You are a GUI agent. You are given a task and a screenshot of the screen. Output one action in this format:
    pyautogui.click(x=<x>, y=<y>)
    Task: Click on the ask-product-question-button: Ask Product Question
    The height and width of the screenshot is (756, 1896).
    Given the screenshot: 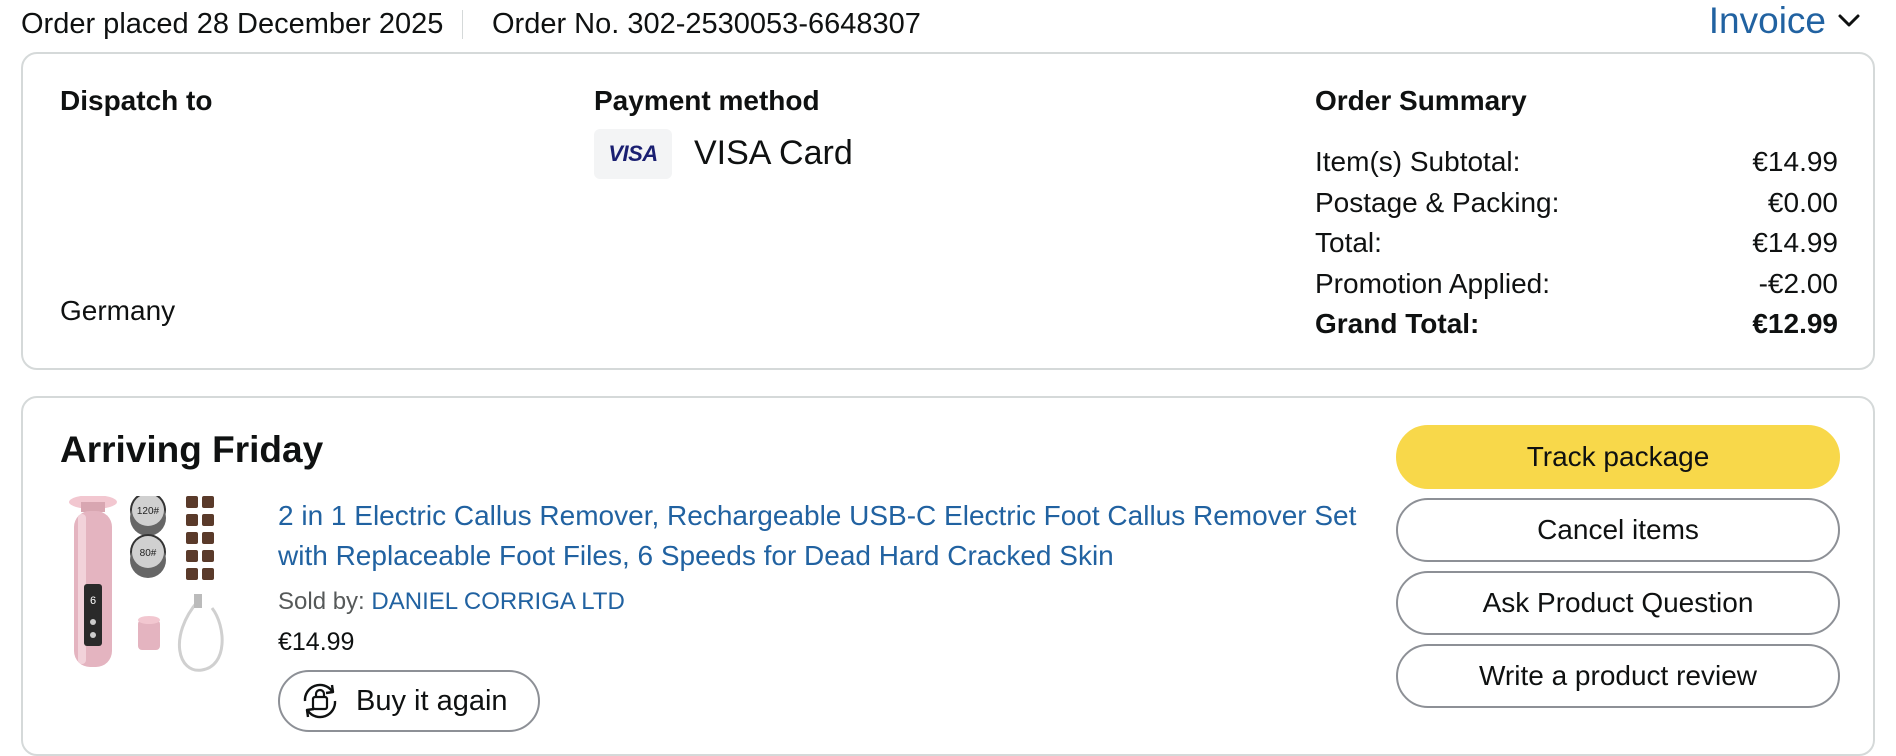 What is the action you would take?
    pyautogui.click(x=1618, y=603)
    